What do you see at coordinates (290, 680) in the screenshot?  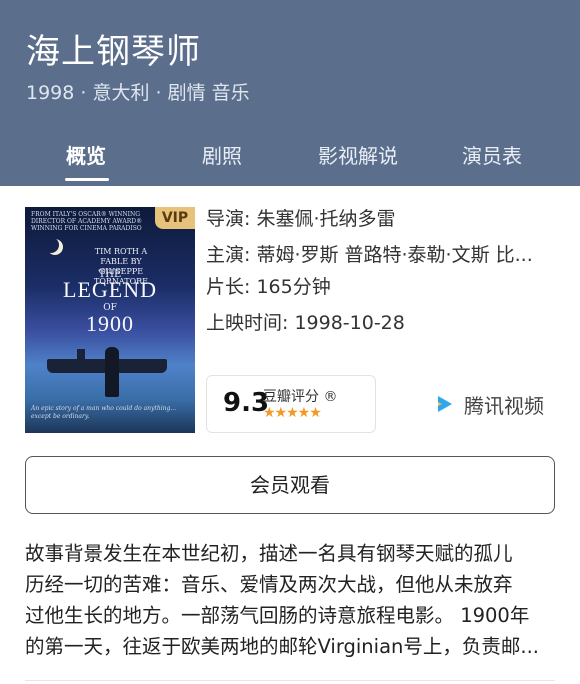 I see `divider` at bounding box center [290, 680].